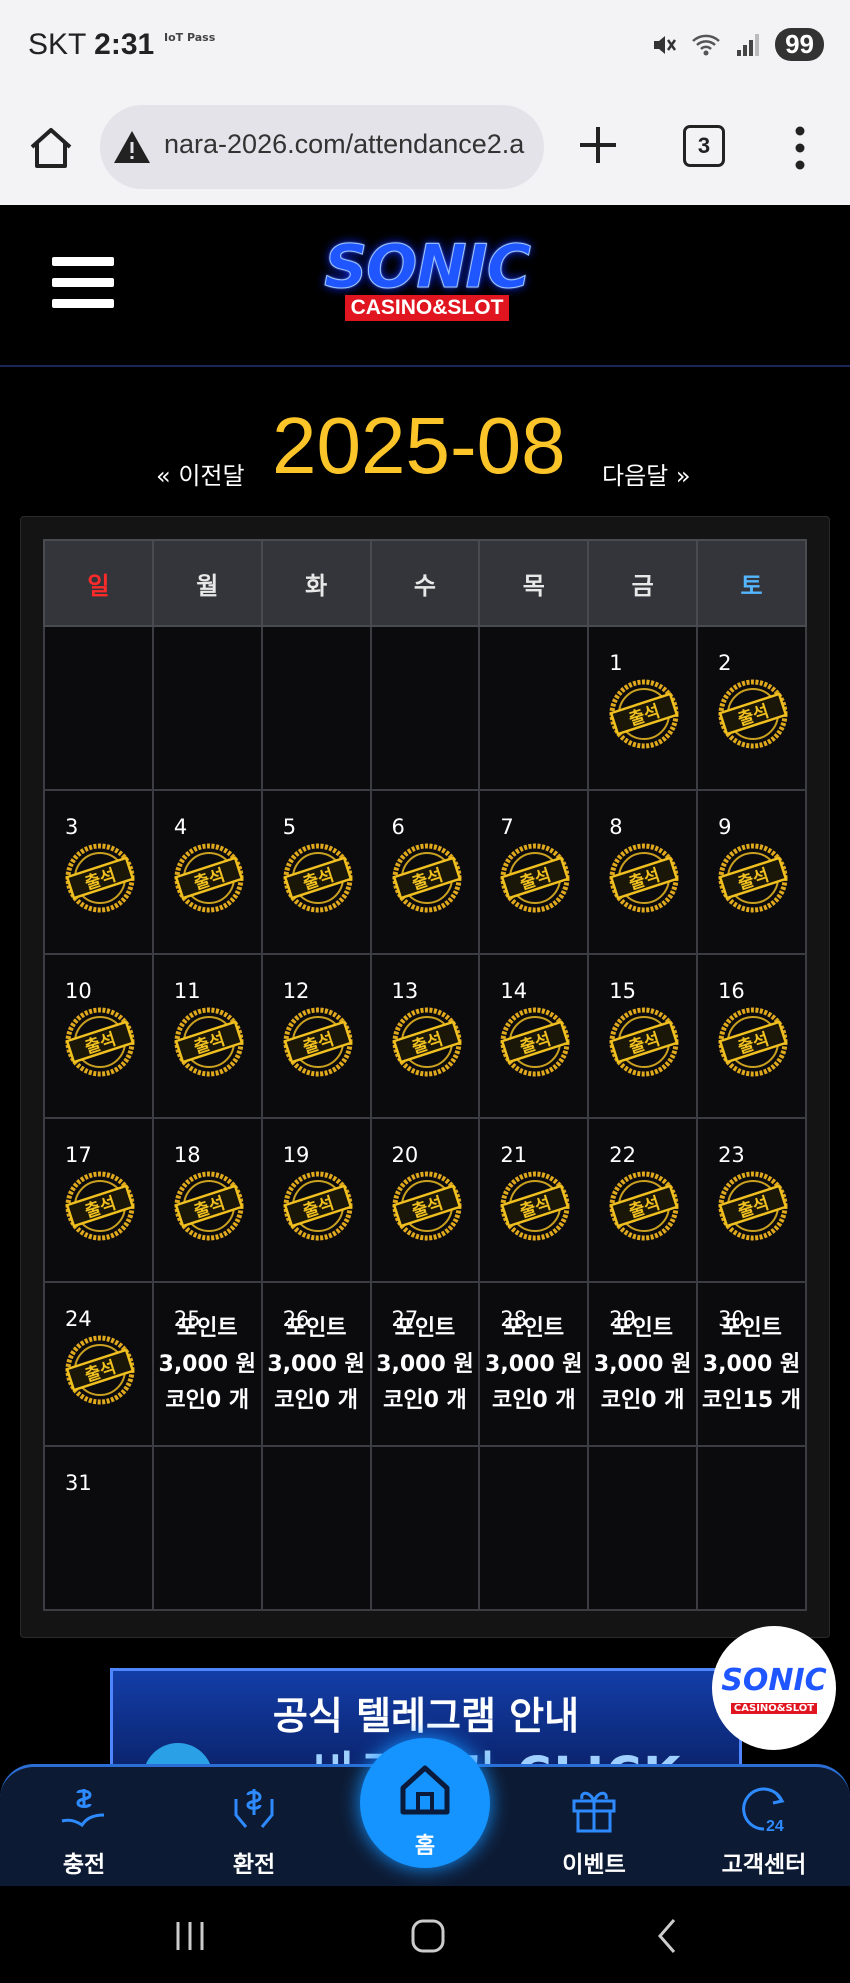 The height and width of the screenshot is (1983, 850). Describe the element at coordinates (594, 1812) in the screenshot. I see `gift-icon` at that location.